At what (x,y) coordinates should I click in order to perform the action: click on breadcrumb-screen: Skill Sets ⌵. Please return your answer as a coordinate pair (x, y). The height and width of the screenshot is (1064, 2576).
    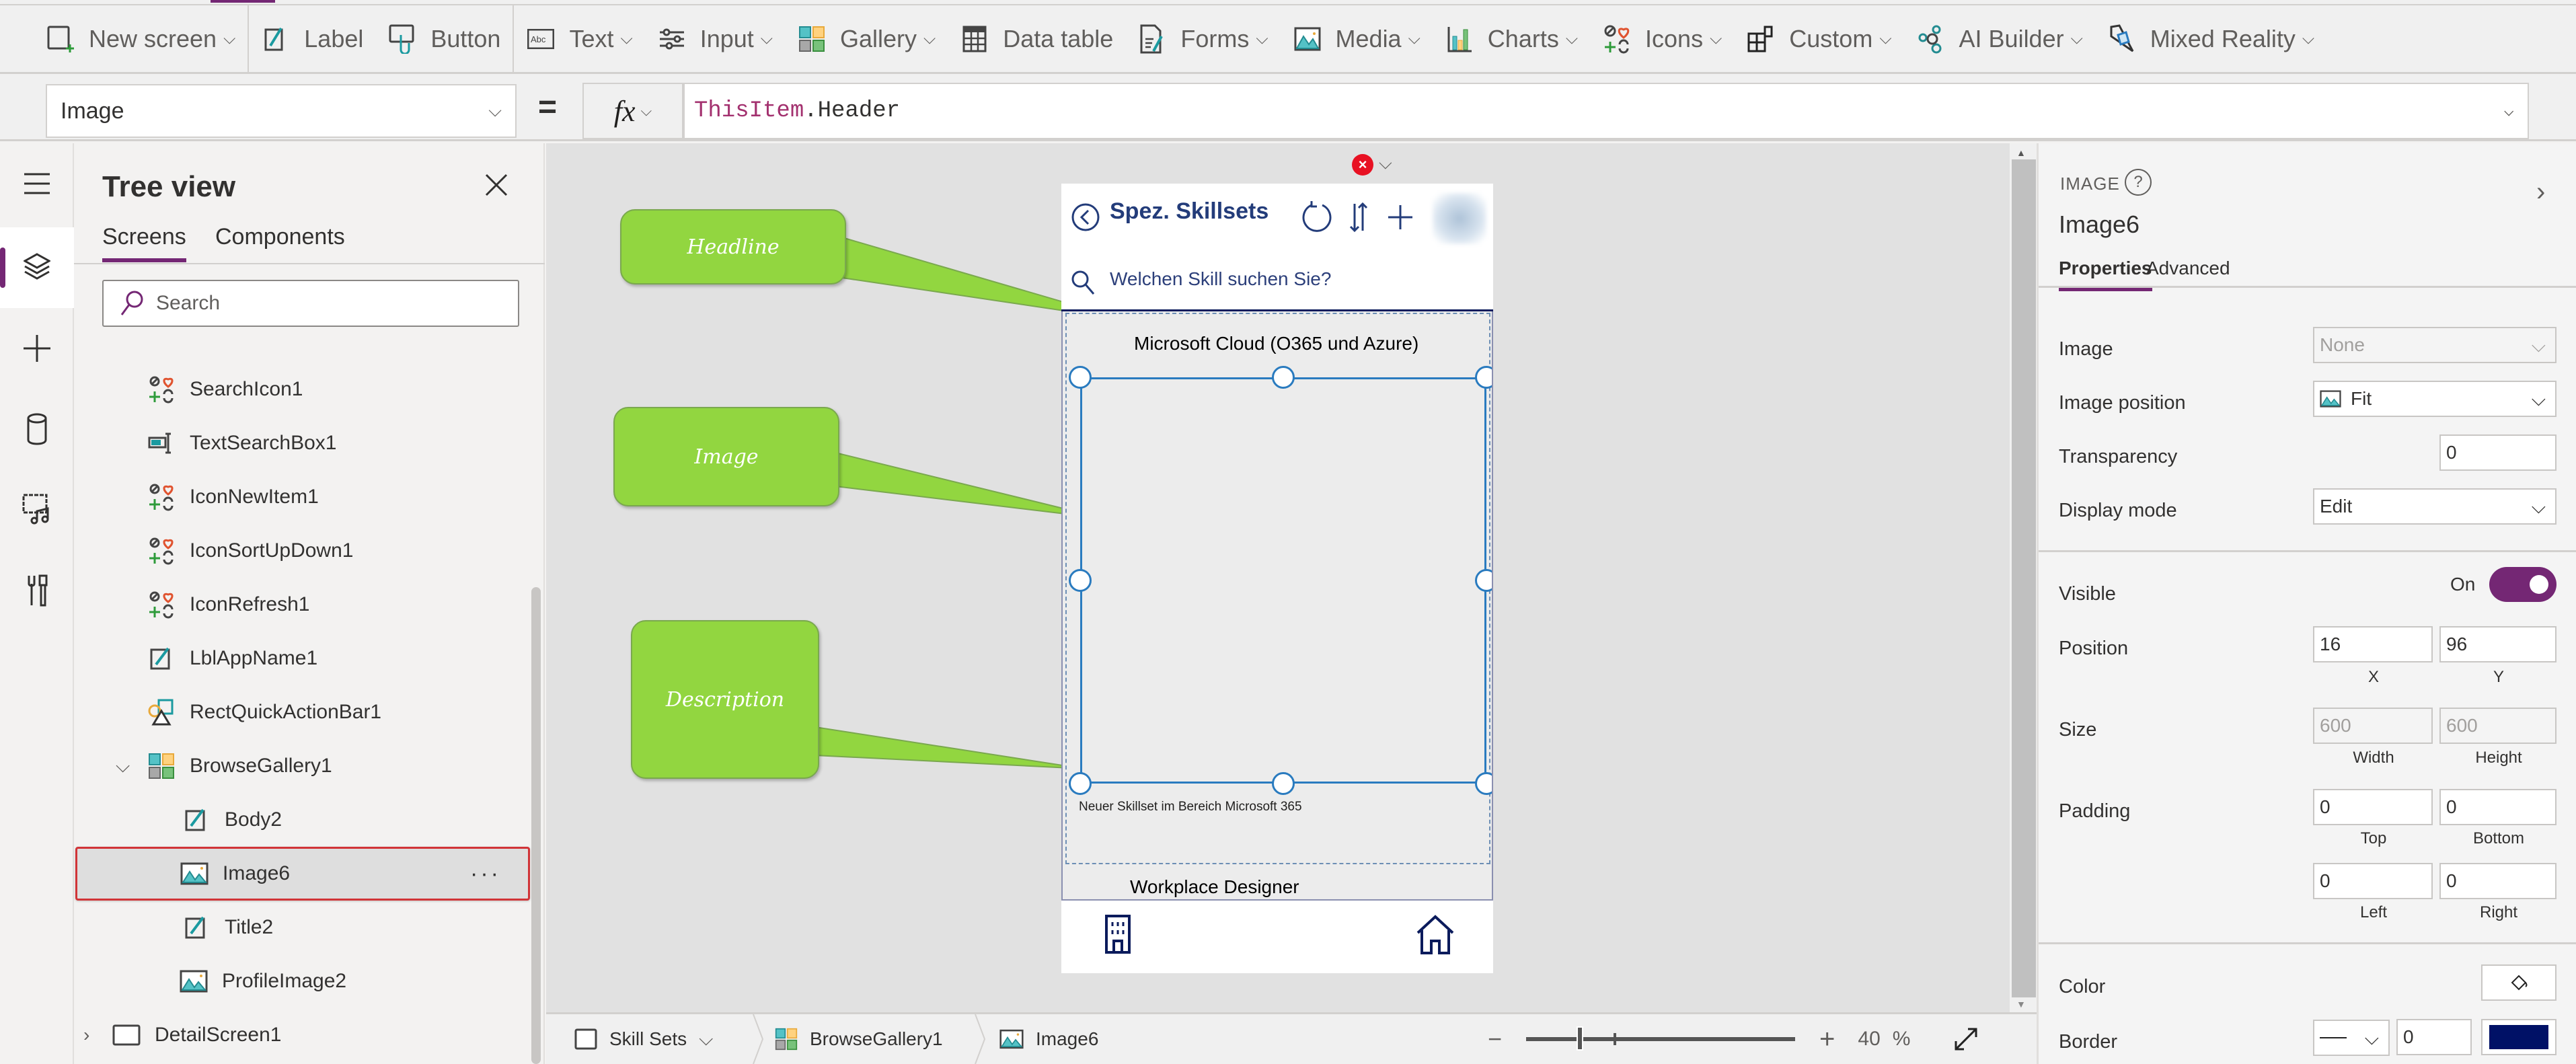
    Looking at the image, I should click on (643, 1039).